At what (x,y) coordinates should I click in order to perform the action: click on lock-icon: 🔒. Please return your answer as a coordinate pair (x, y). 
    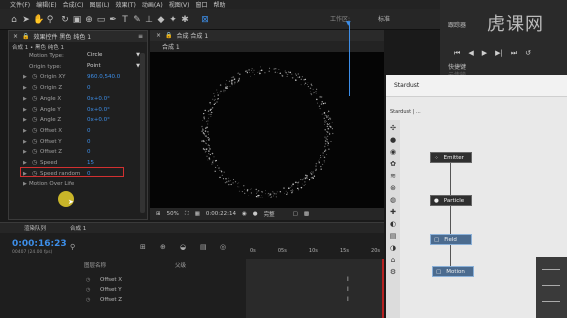
    Looking at the image, I should click on (25, 36).